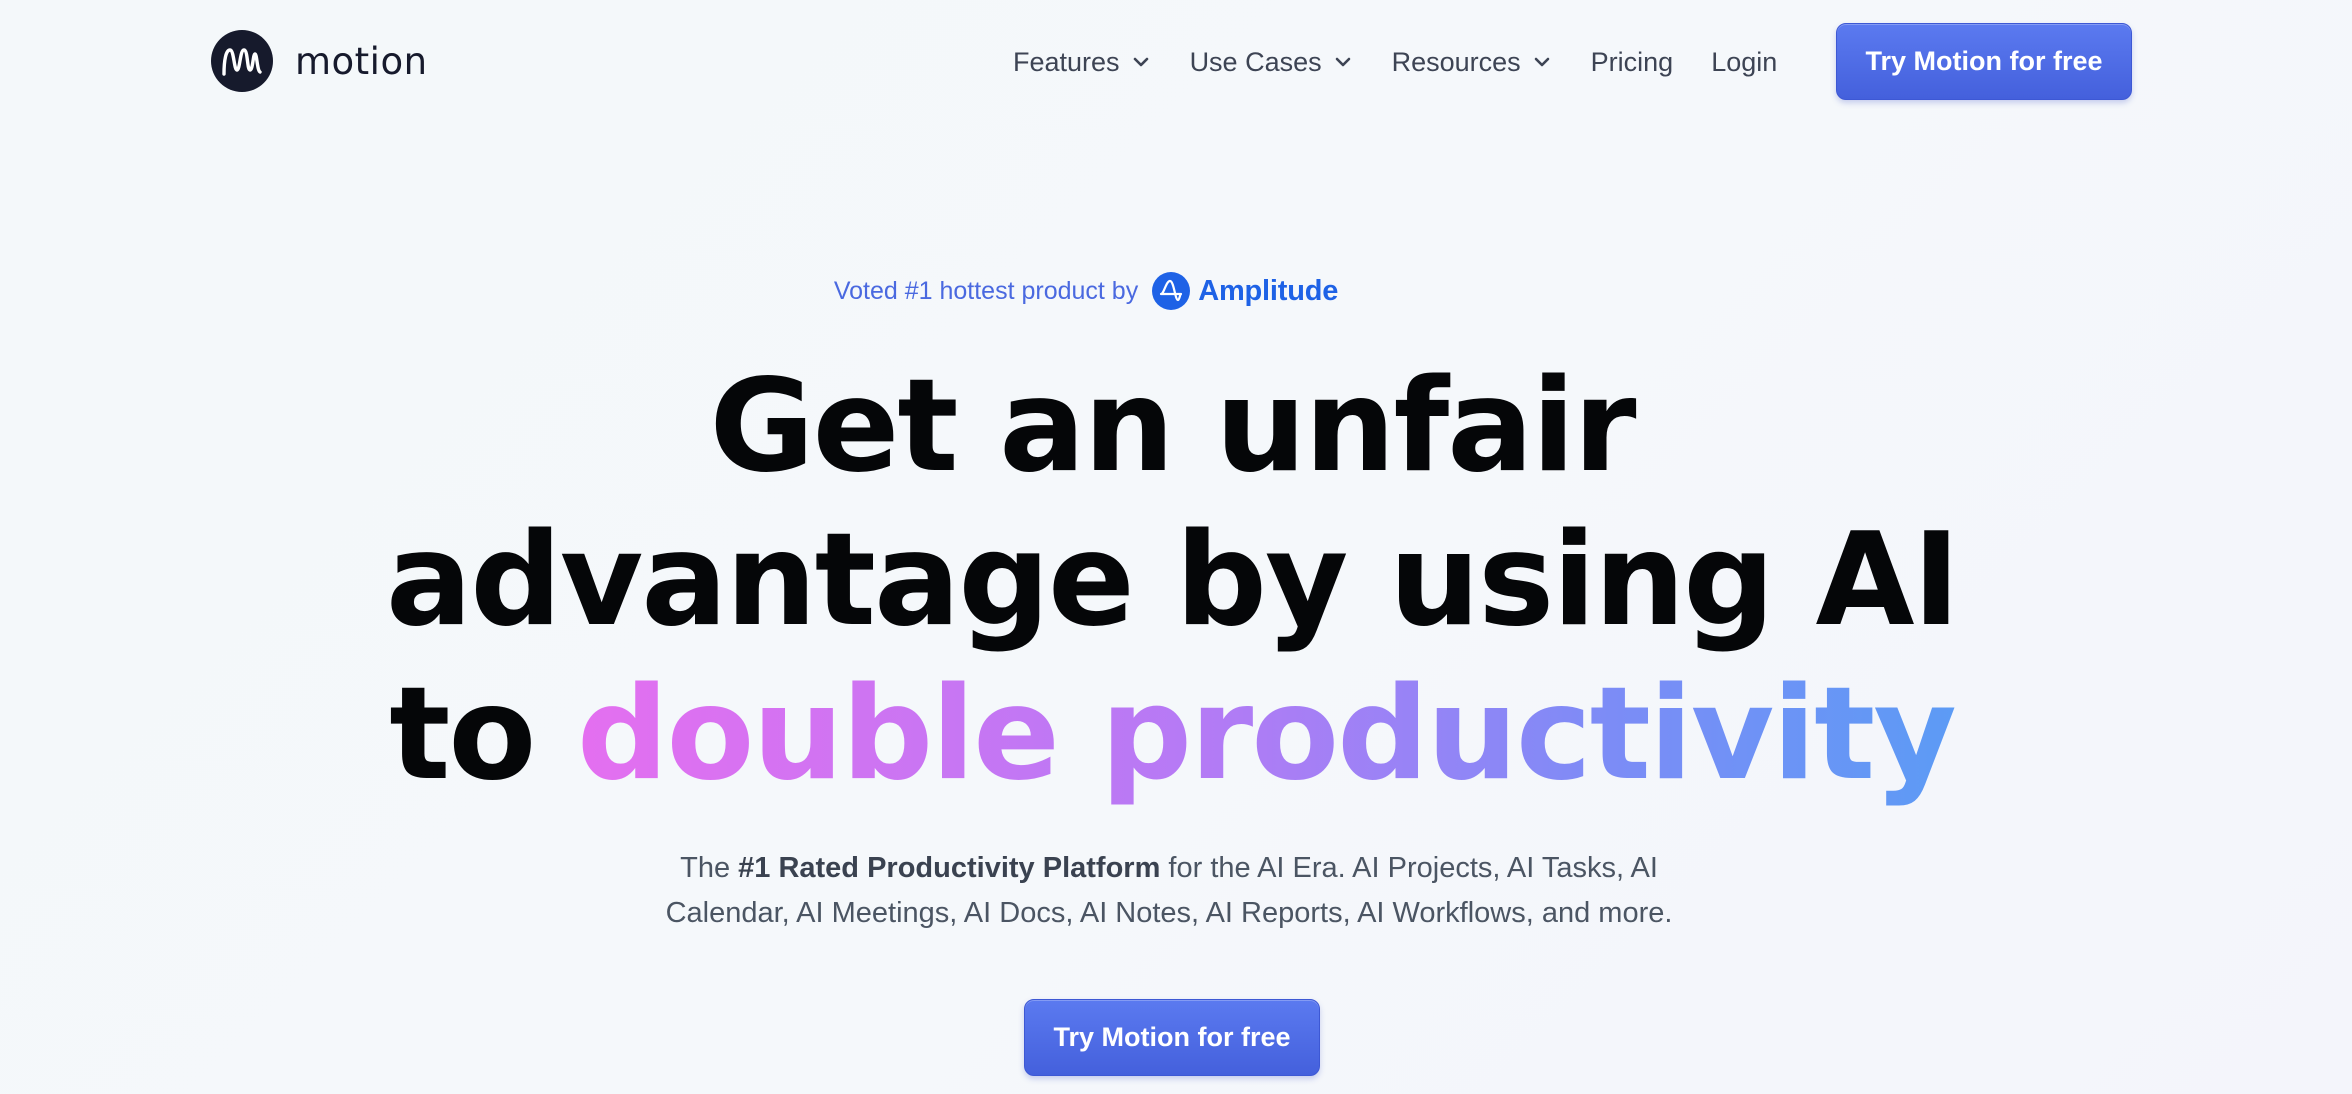 This screenshot has height=1094, width=2352. I want to click on amplitude-name: Amplitude, so click(1268, 290).